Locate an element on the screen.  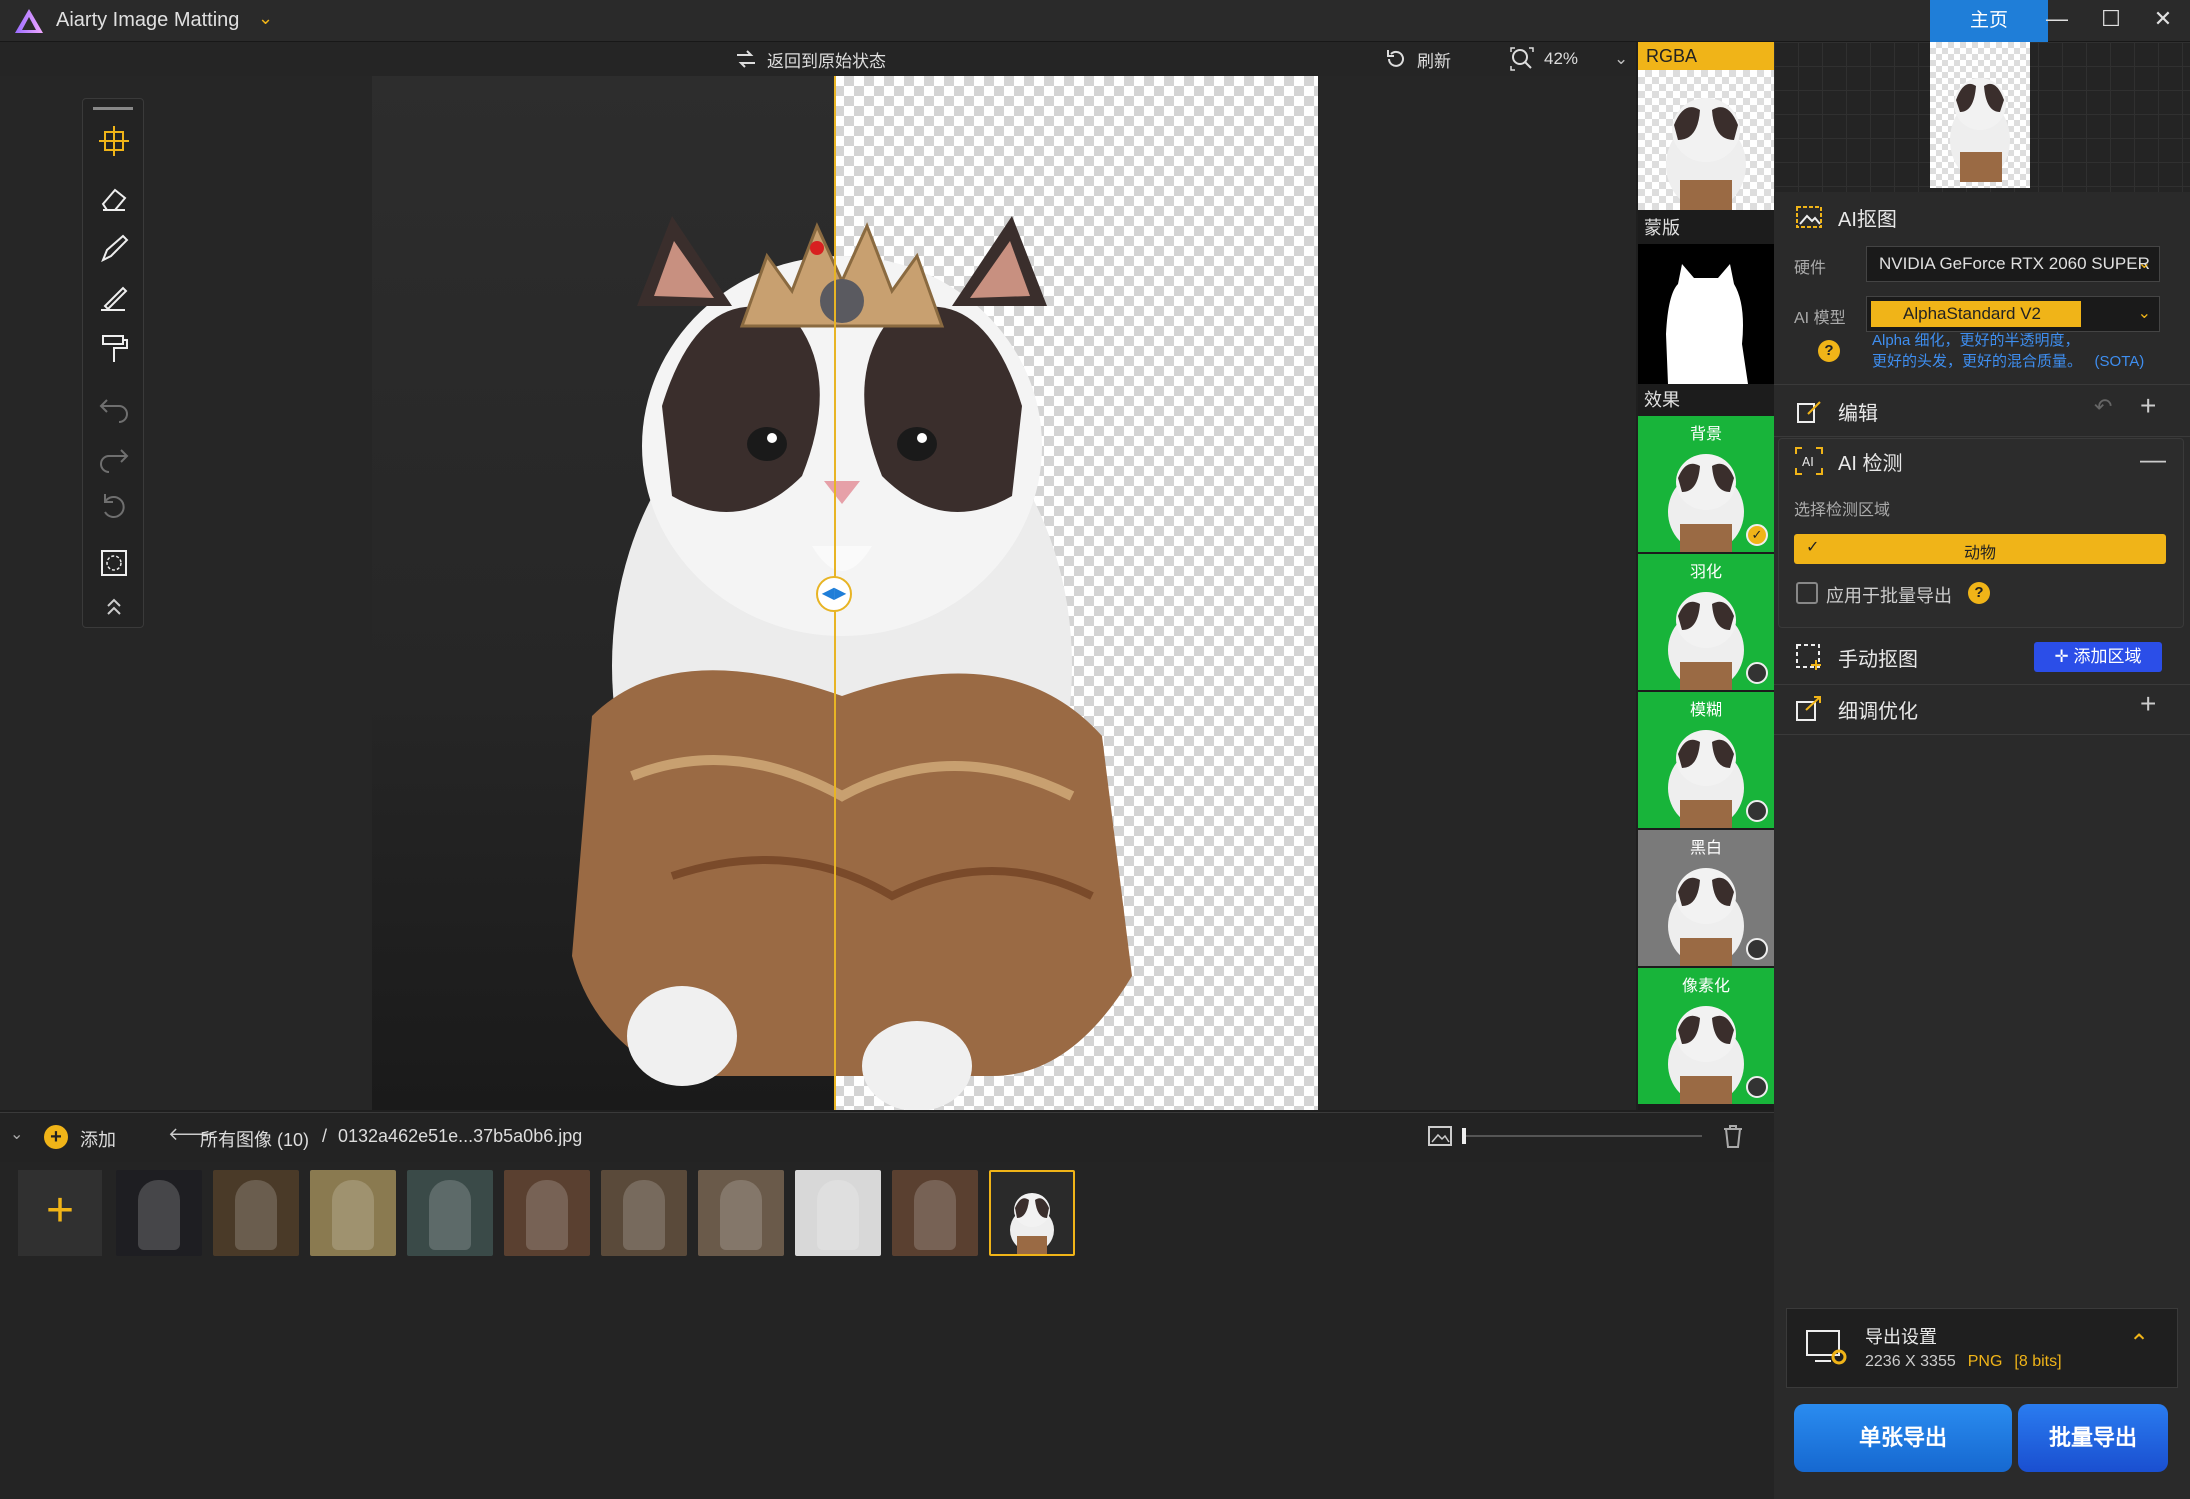
export-expand-icon: ⌃ is located at coordinates (2139, 1343).